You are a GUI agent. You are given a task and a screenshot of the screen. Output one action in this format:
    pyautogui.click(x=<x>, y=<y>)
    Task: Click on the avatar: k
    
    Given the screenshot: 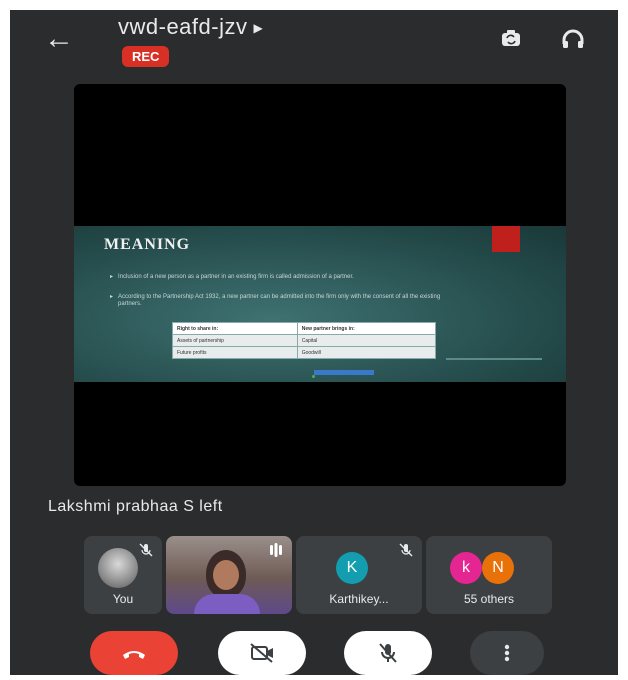 What is the action you would take?
    pyautogui.click(x=466, y=568)
    